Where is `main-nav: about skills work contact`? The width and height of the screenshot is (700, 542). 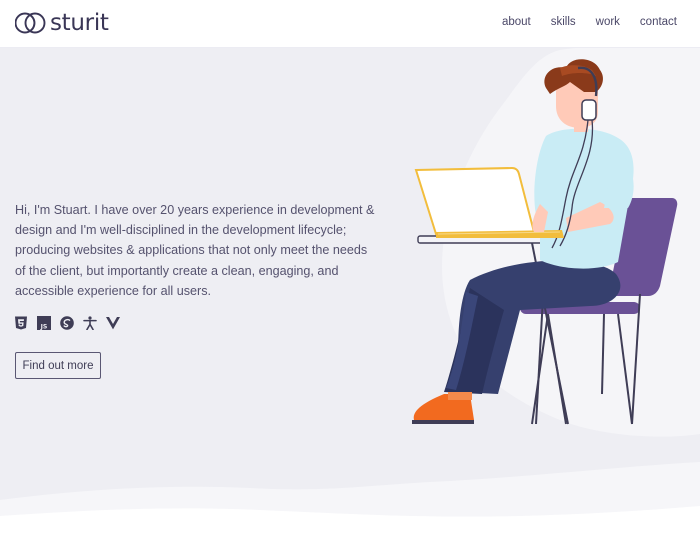 main-nav: about skills work contact is located at coordinates (579, 22).